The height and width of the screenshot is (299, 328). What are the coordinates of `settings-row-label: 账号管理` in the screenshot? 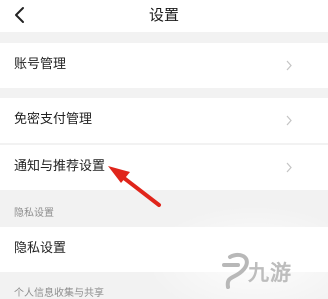 It's located at (40, 64).